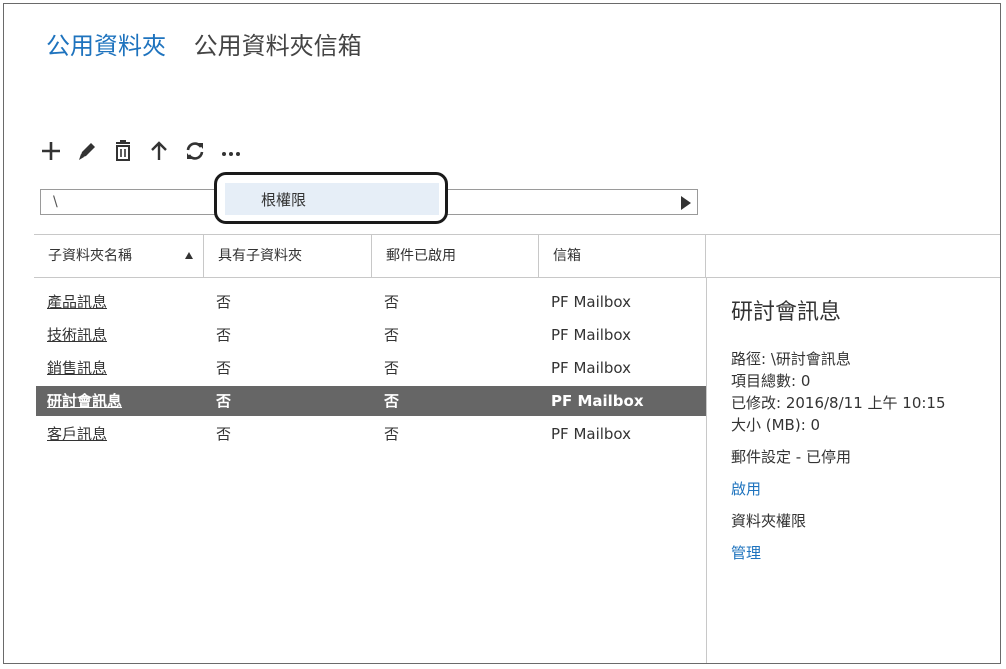 The height and width of the screenshot is (669, 1006). I want to click on manage-permissions-link: 管理, so click(861, 553).